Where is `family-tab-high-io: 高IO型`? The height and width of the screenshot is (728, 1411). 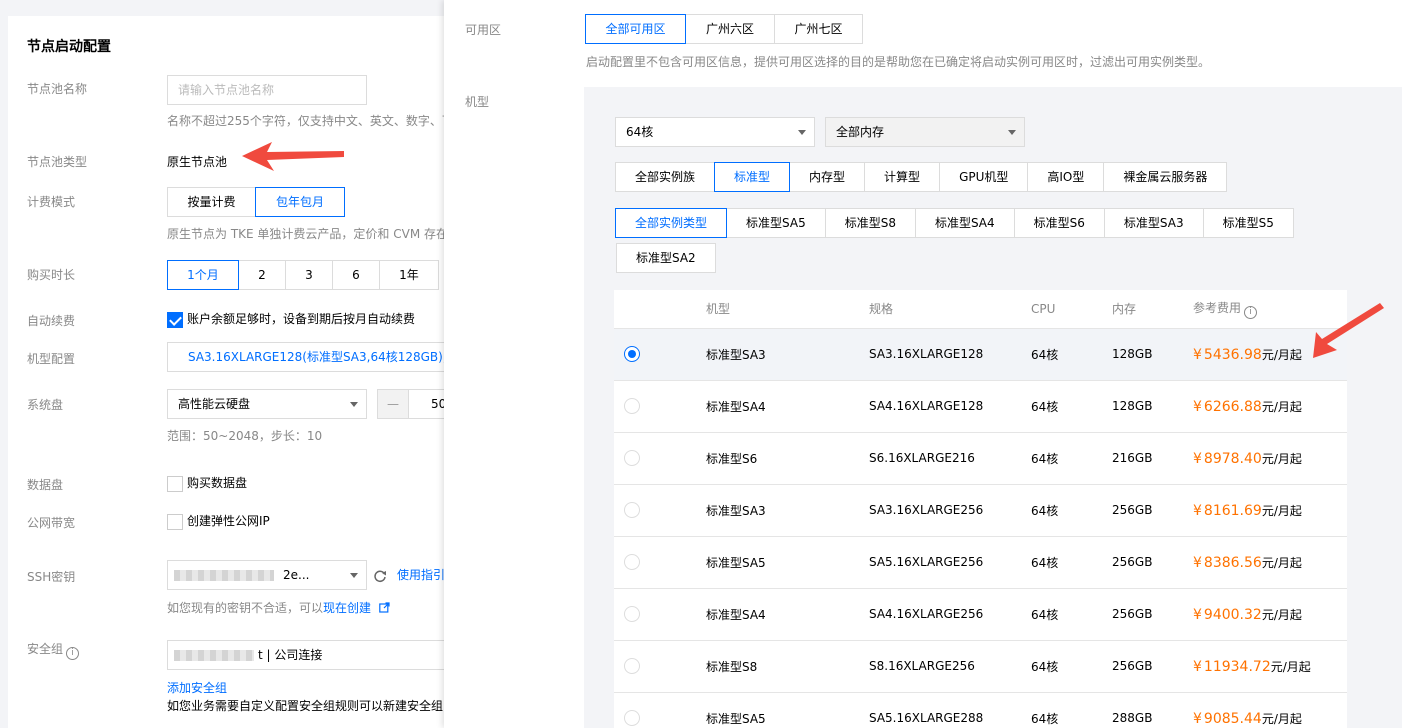 family-tab-high-io: 高IO型 is located at coordinates (1066, 177).